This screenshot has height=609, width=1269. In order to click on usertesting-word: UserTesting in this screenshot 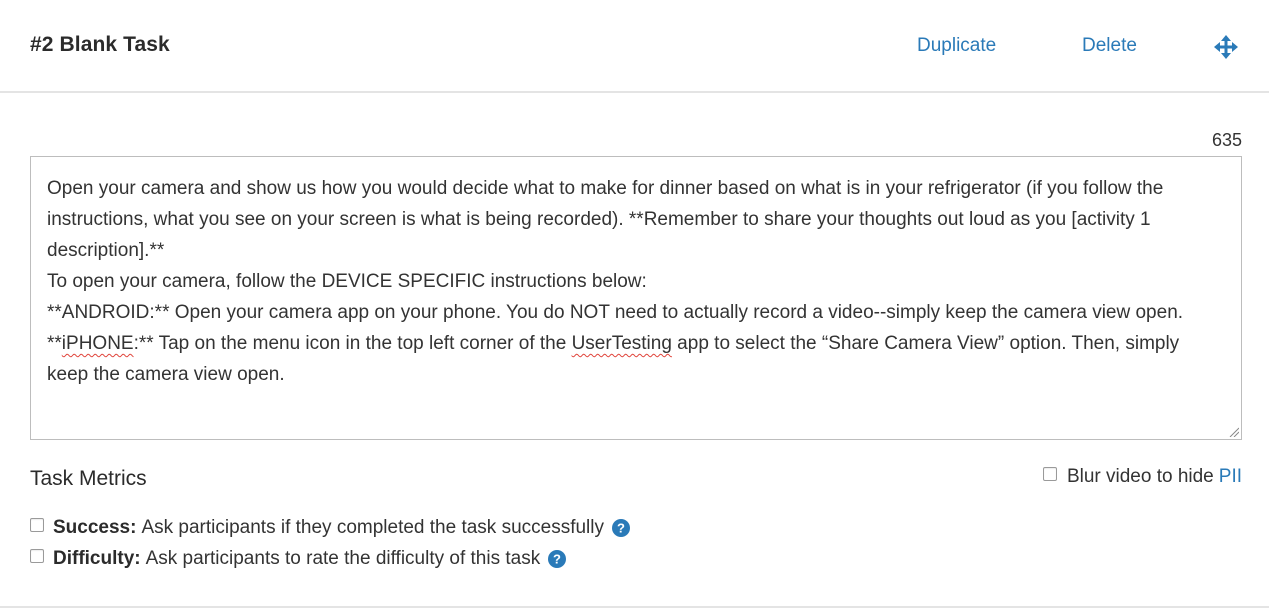, I will do `click(621, 343)`.